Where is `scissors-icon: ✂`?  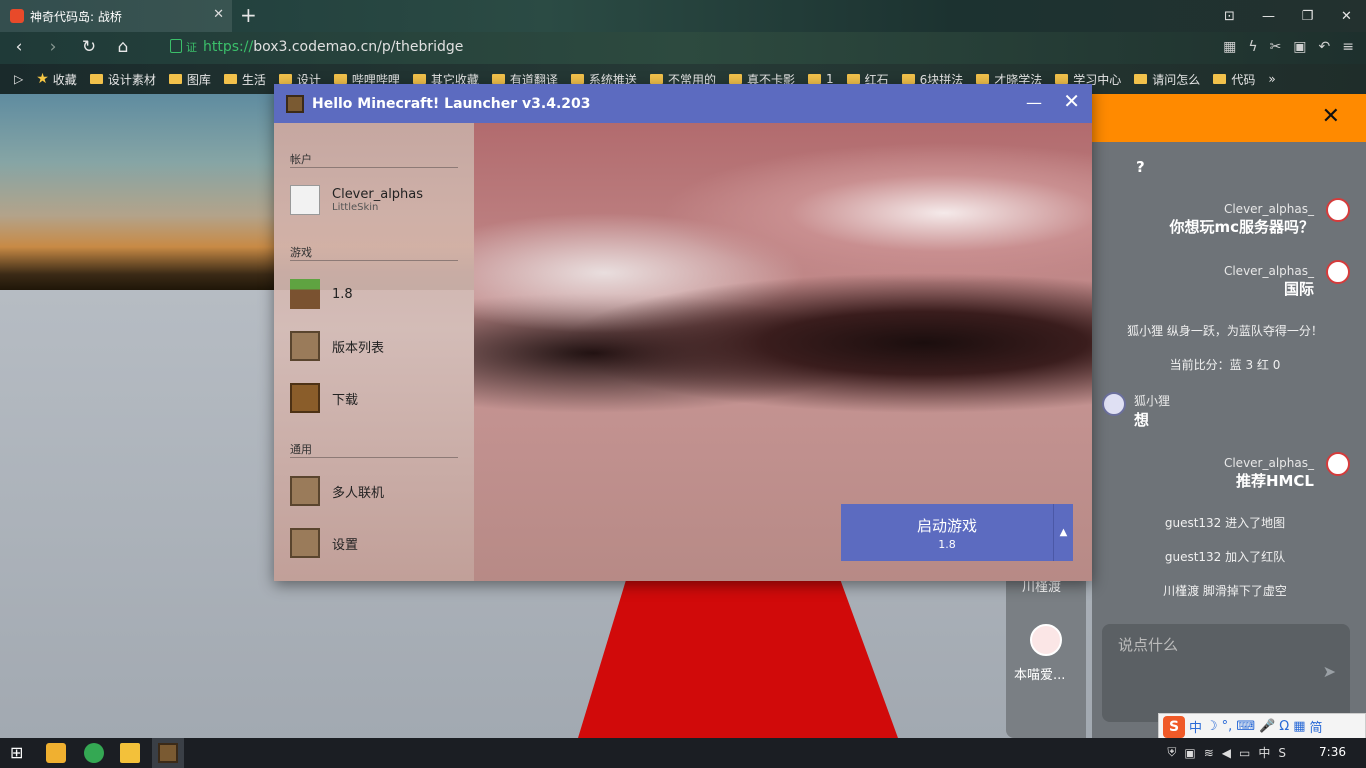
scissors-icon: ✂ is located at coordinates (1276, 47).